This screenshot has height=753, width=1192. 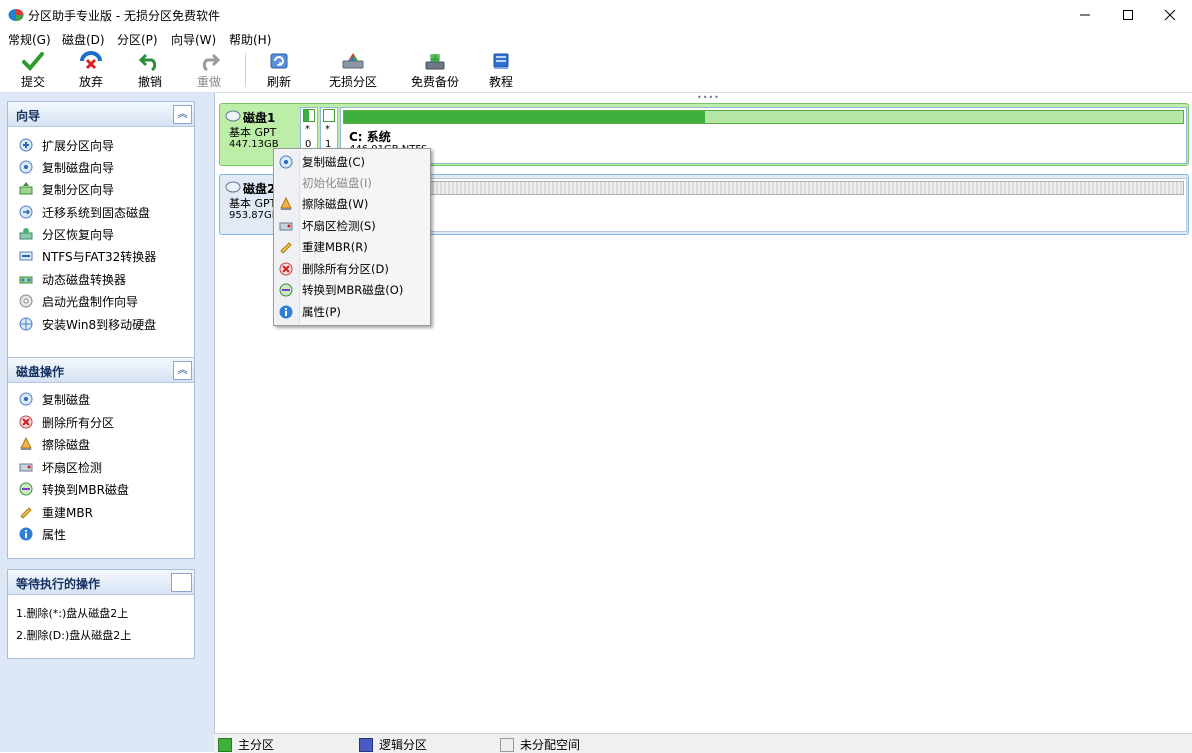 What do you see at coordinates (351, 289) in the screenshot?
I see `ctx-convert-mbr: 转换到MBR磁盘(O)` at bounding box center [351, 289].